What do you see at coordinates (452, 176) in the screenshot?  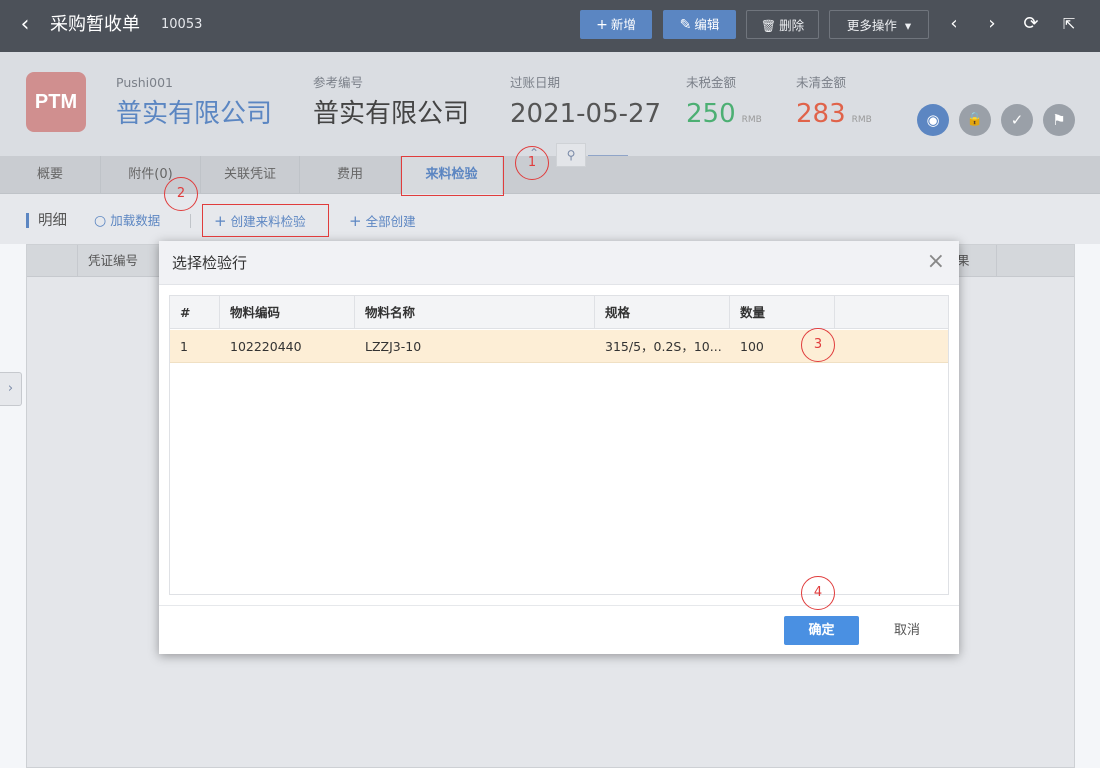 I see `annotation-highlight-tab` at bounding box center [452, 176].